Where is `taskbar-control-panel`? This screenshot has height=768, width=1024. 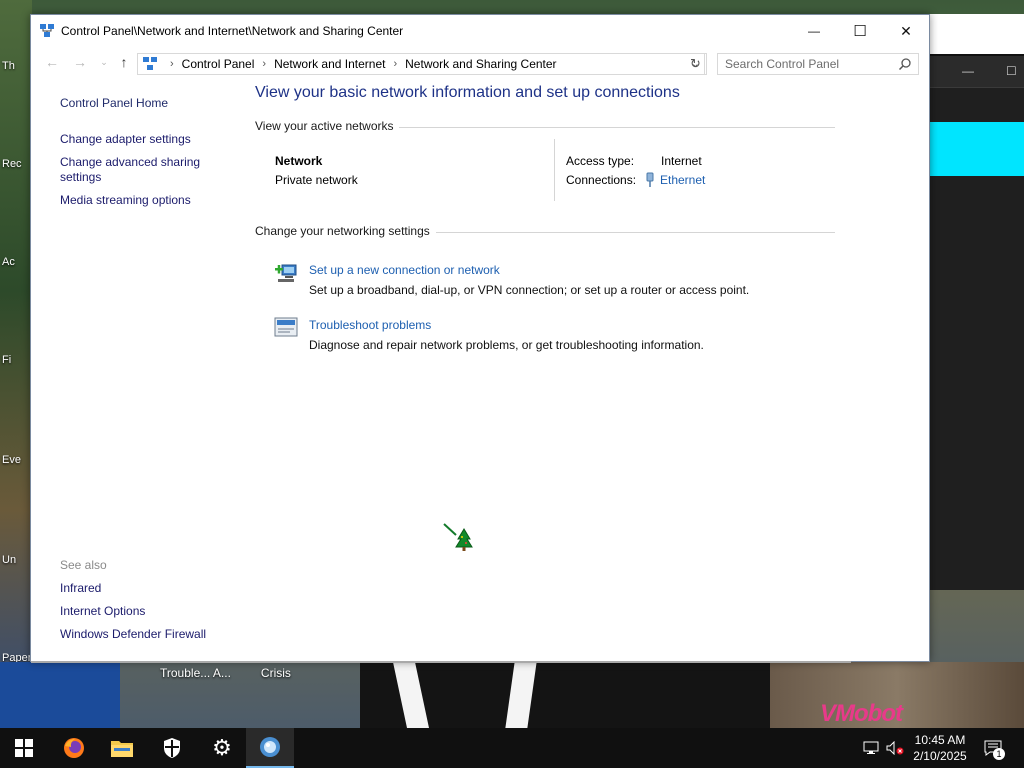
taskbar-control-panel is located at coordinates (270, 748).